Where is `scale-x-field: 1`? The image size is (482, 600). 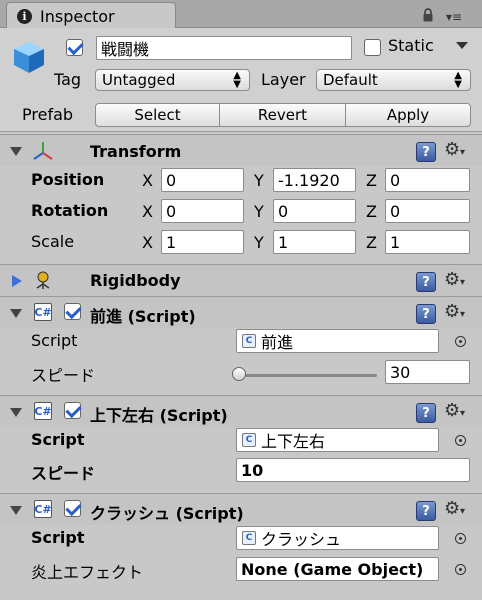 scale-x-field: 1 is located at coordinates (202, 242).